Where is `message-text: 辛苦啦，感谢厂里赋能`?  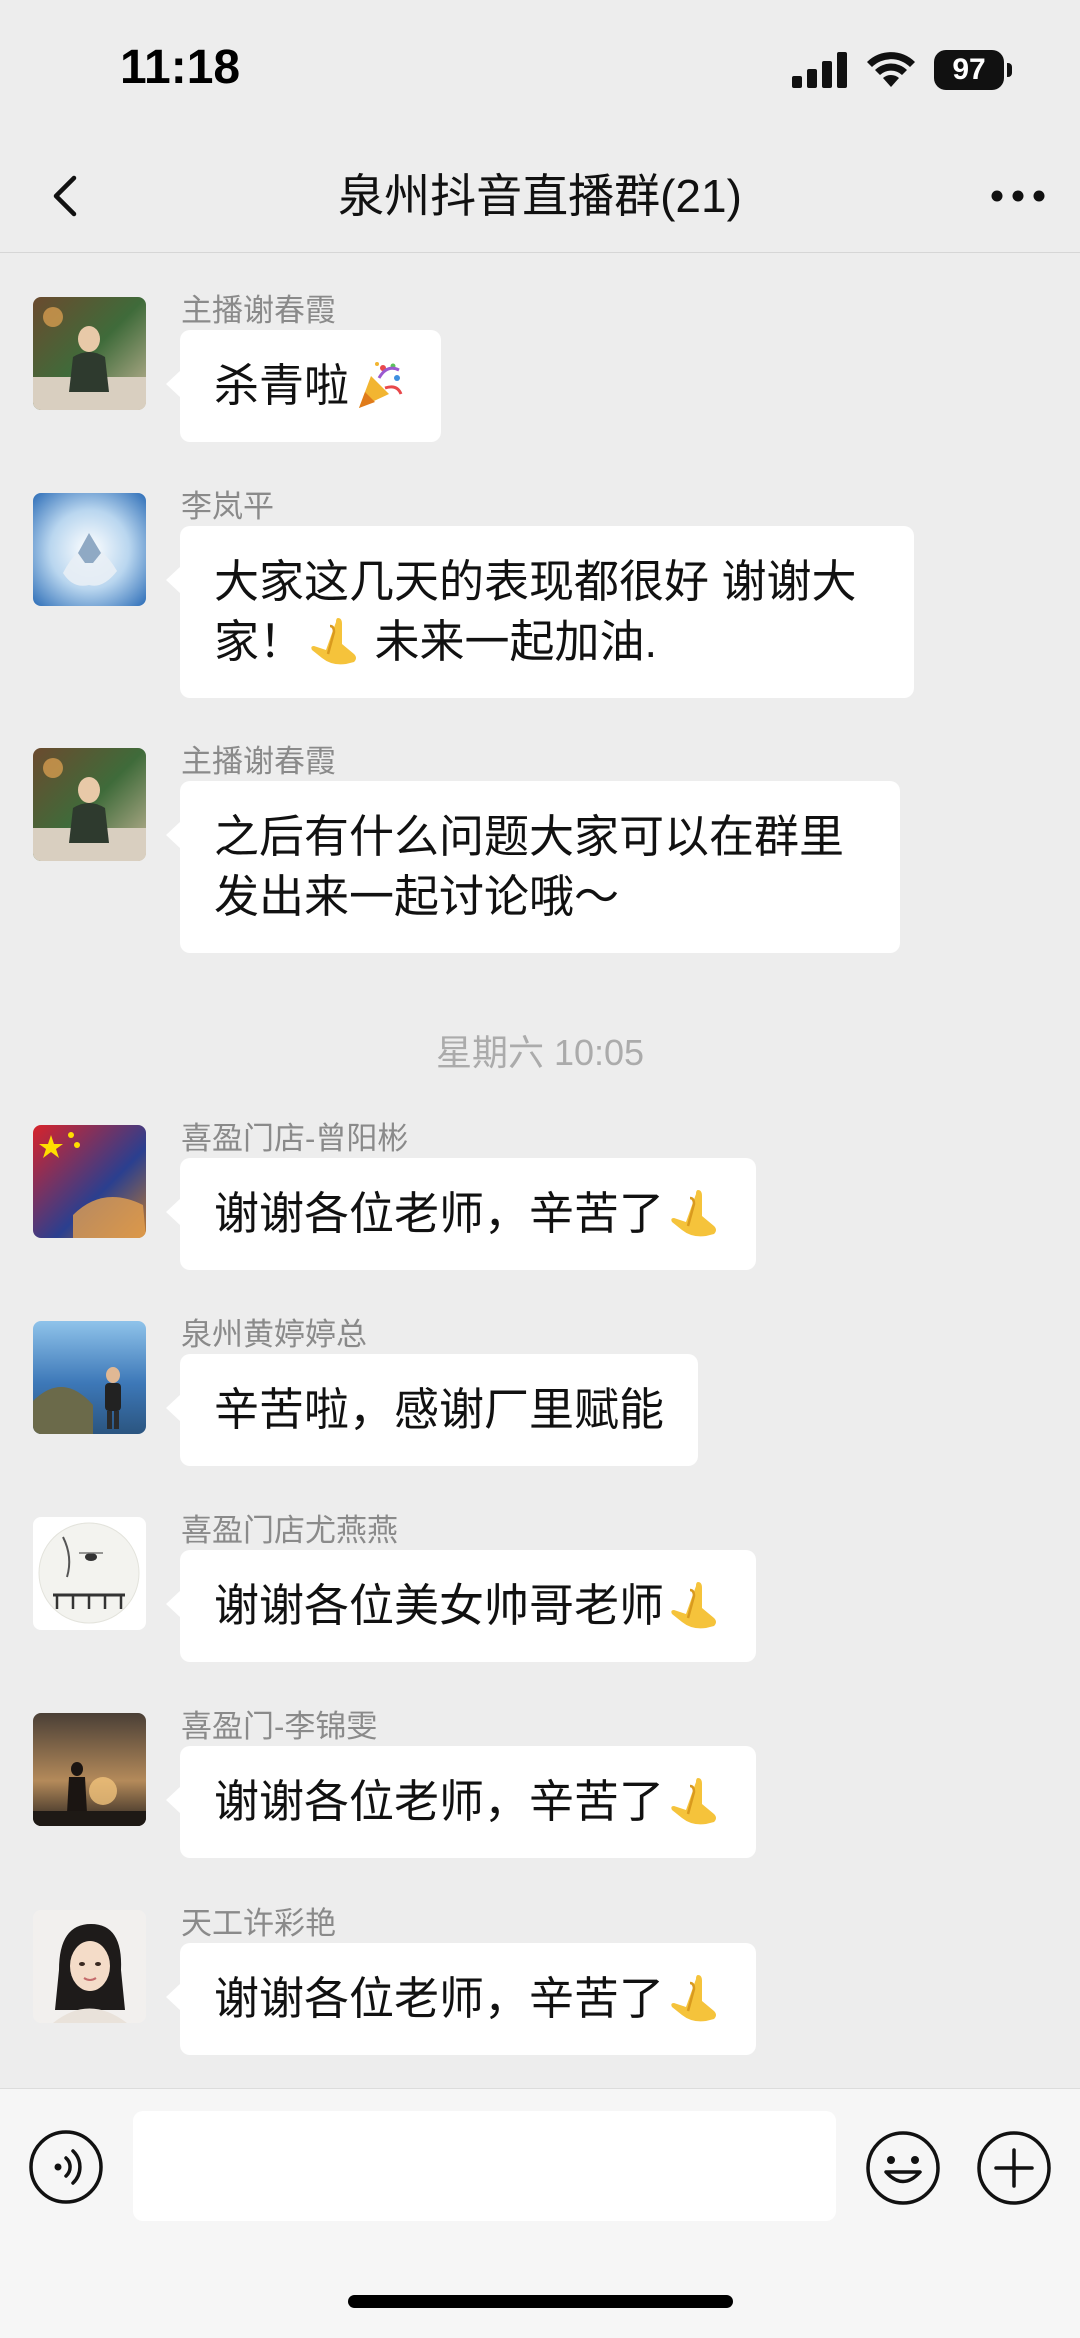
message-text: 辛苦啦，感谢厂里赋能 is located at coordinates (439, 1409).